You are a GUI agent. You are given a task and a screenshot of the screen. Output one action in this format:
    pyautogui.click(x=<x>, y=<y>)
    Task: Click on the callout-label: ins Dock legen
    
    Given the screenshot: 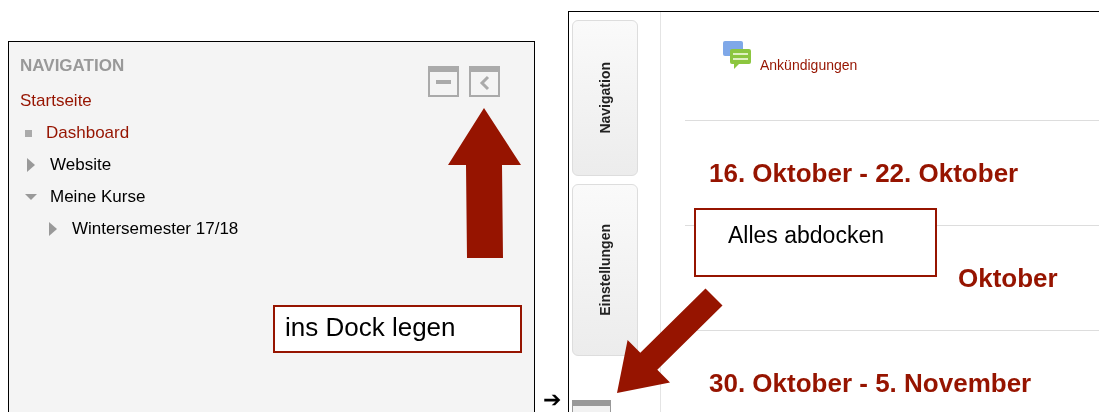 What is the action you would take?
    pyautogui.click(x=397, y=329)
    